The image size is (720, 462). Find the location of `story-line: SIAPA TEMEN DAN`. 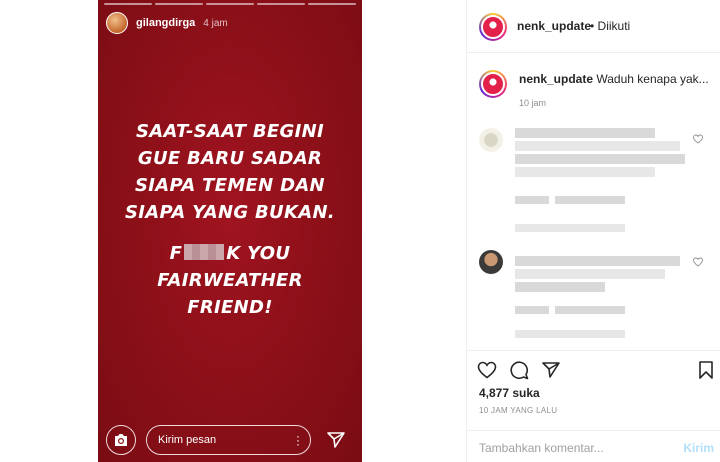

story-line: SIAPA TEMEN DAN is located at coordinates (230, 185).